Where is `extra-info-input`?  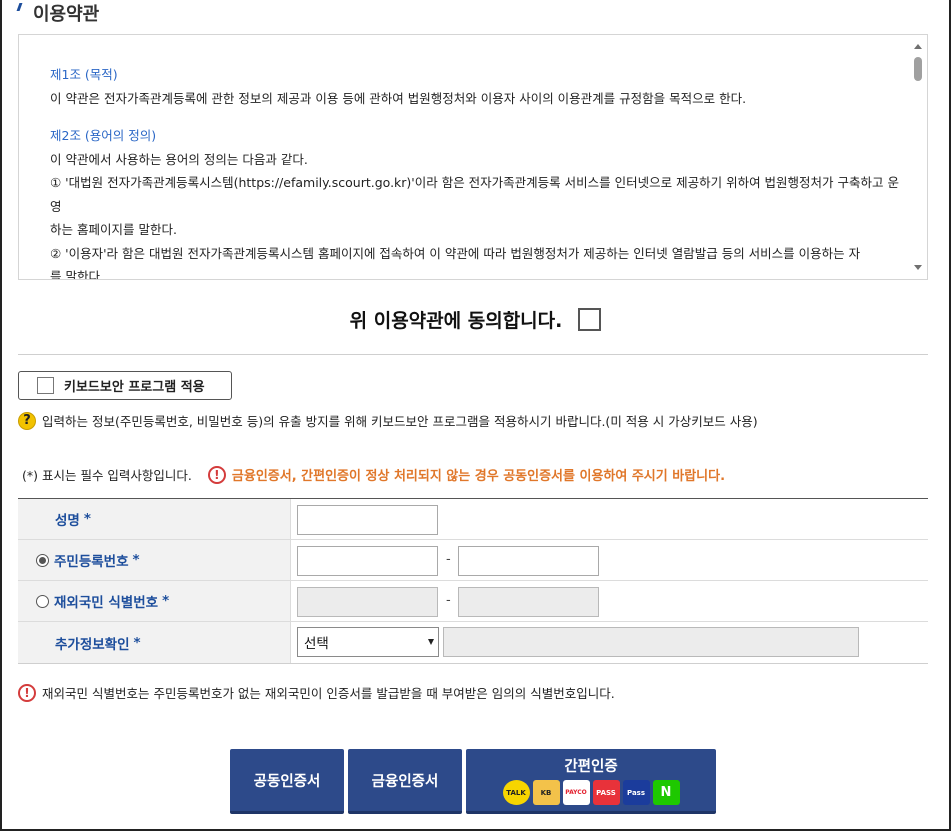
extra-info-input is located at coordinates (651, 642).